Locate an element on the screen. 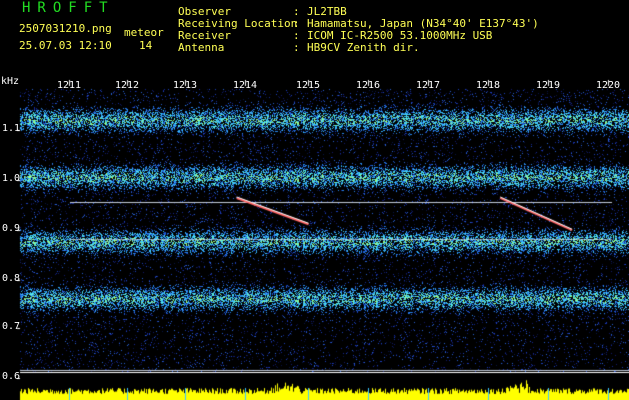 The image size is (629, 400). x-tick-label: 1213 is located at coordinates (185, 85).